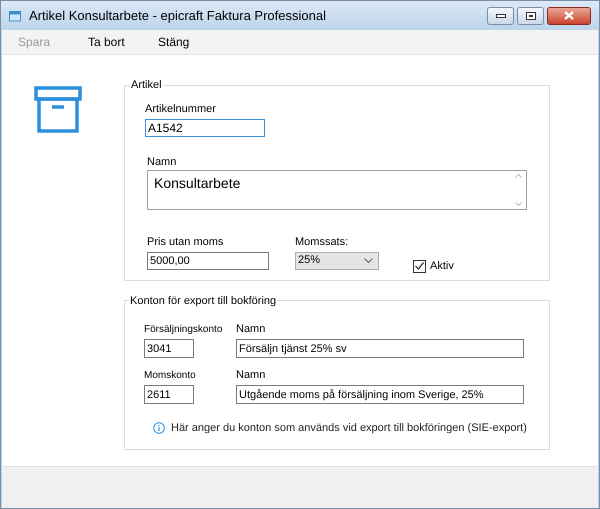  I want to click on active-checkbox: Aktiv, so click(433, 266).